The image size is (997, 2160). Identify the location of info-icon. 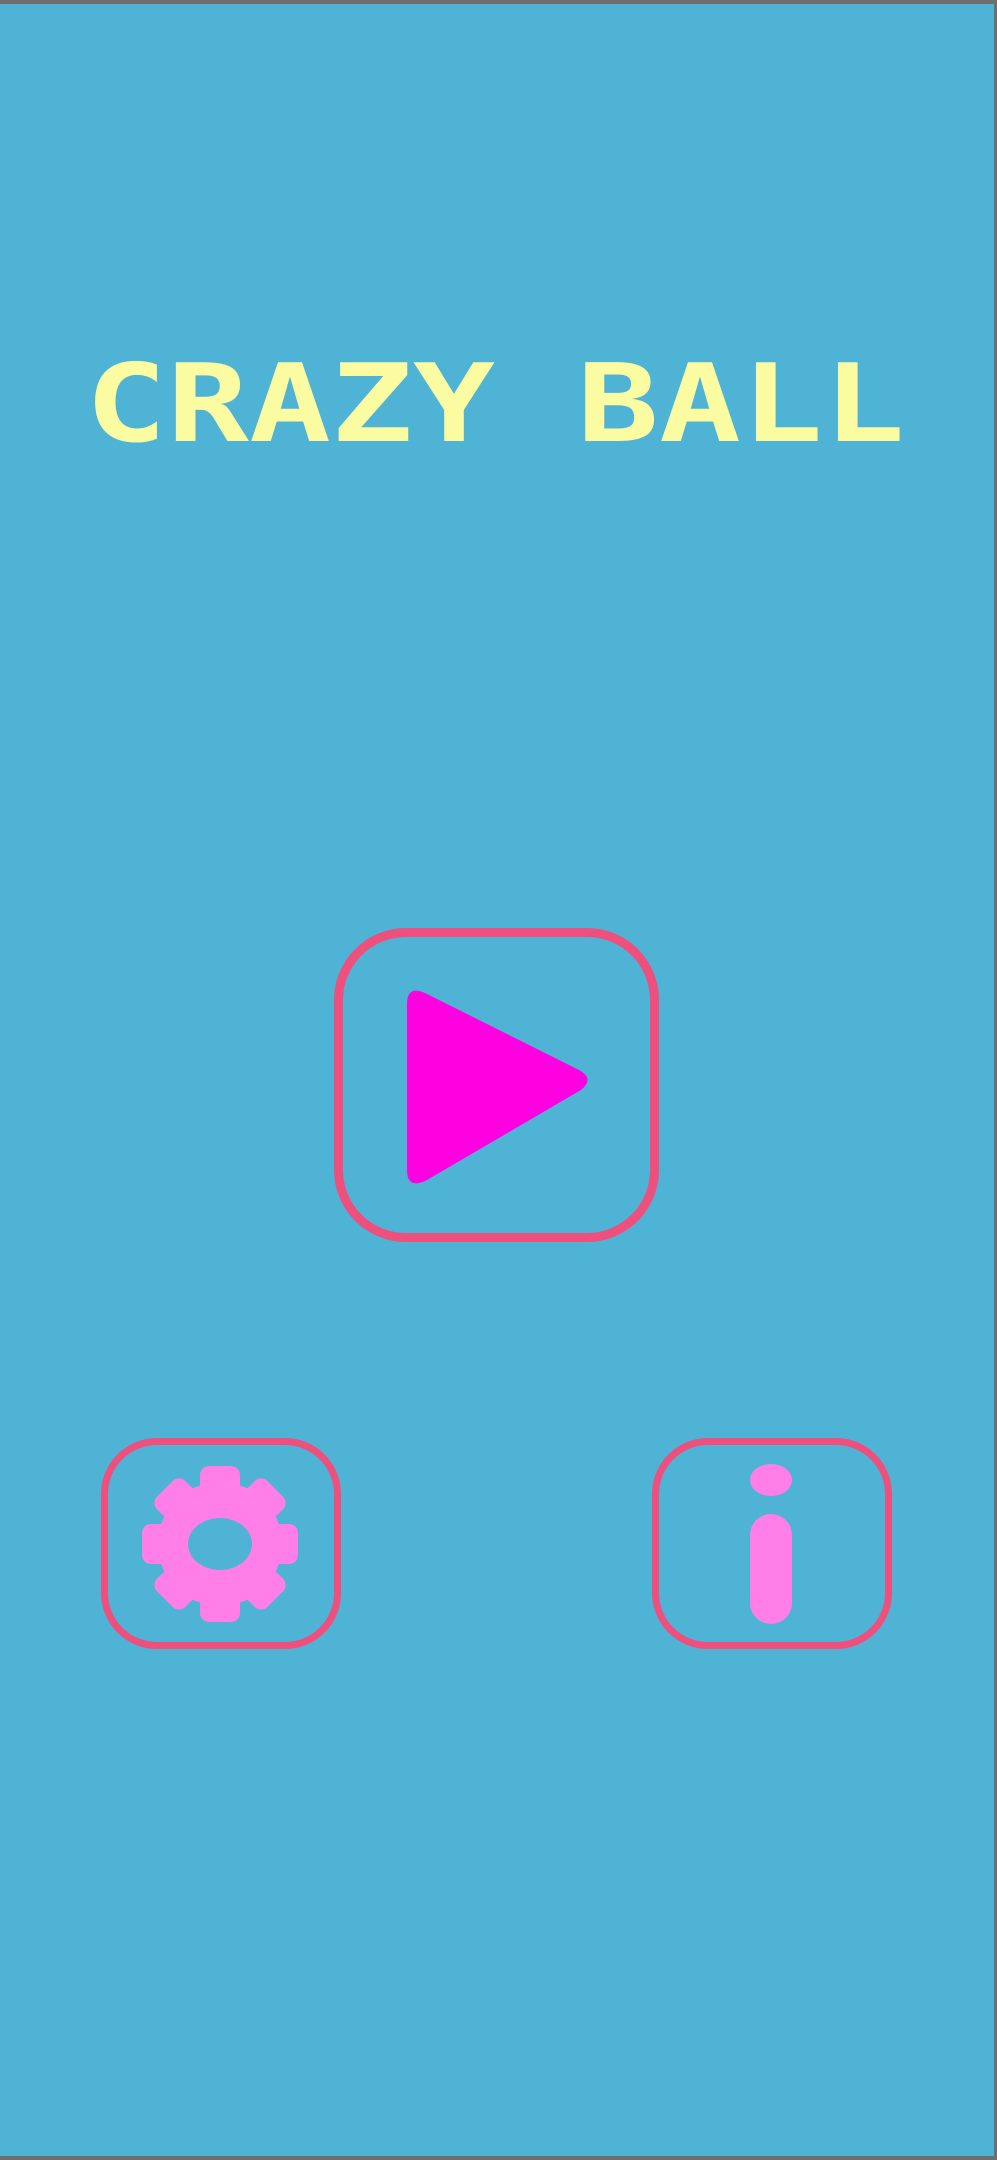
(771, 1544).